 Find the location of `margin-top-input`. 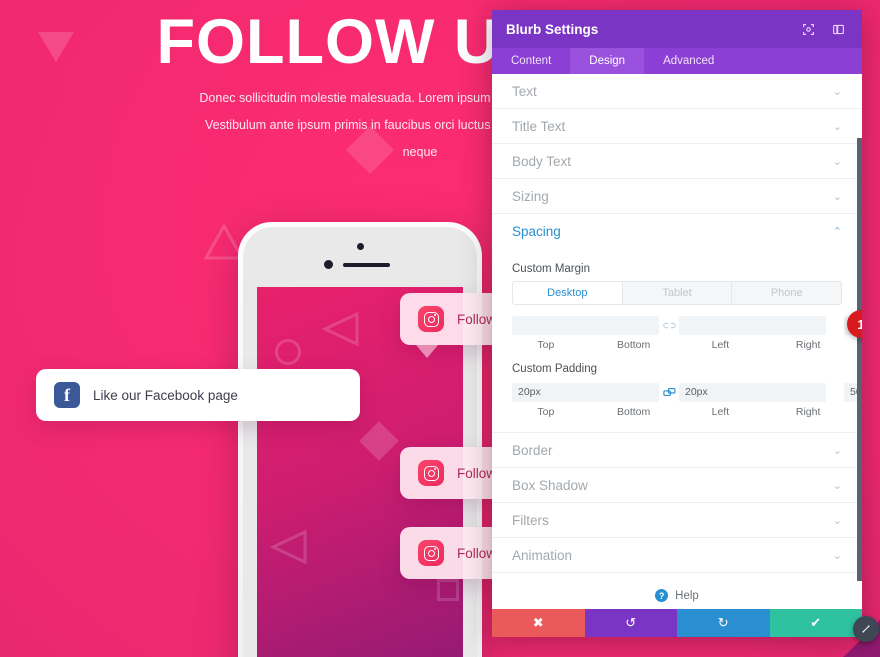

margin-top-input is located at coordinates (585, 325).